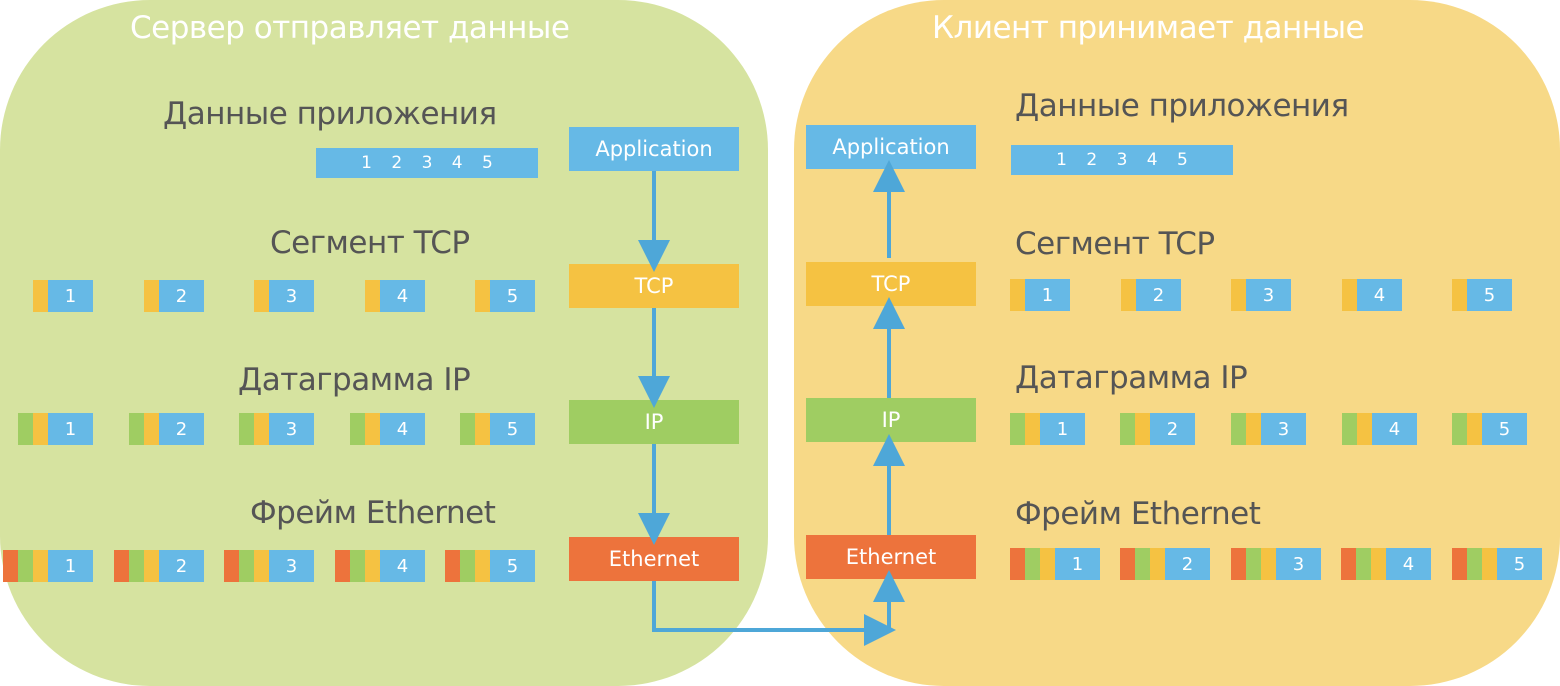 Image resolution: width=1560 pixels, height=686 pixels. What do you see at coordinates (771, 403) in the screenshot?
I see `flow-arrows` at bounding box center [771, 403].